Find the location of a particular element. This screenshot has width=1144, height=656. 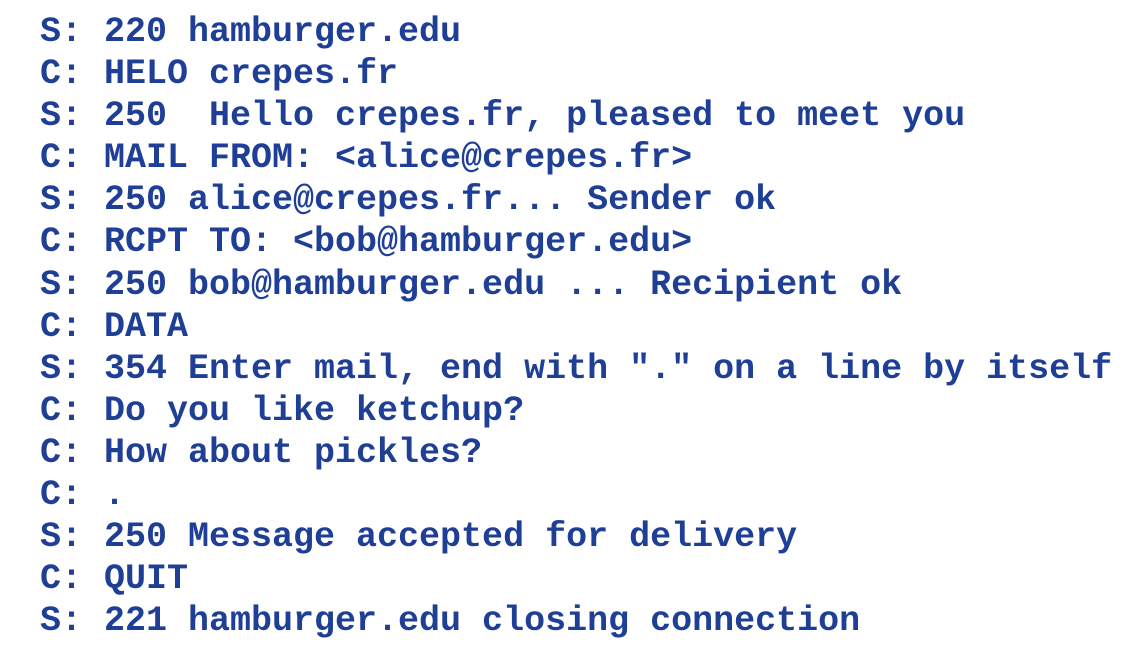

transcript-line: S: 221 hamburger.edu closing connection is located at coordinates (576, 621).